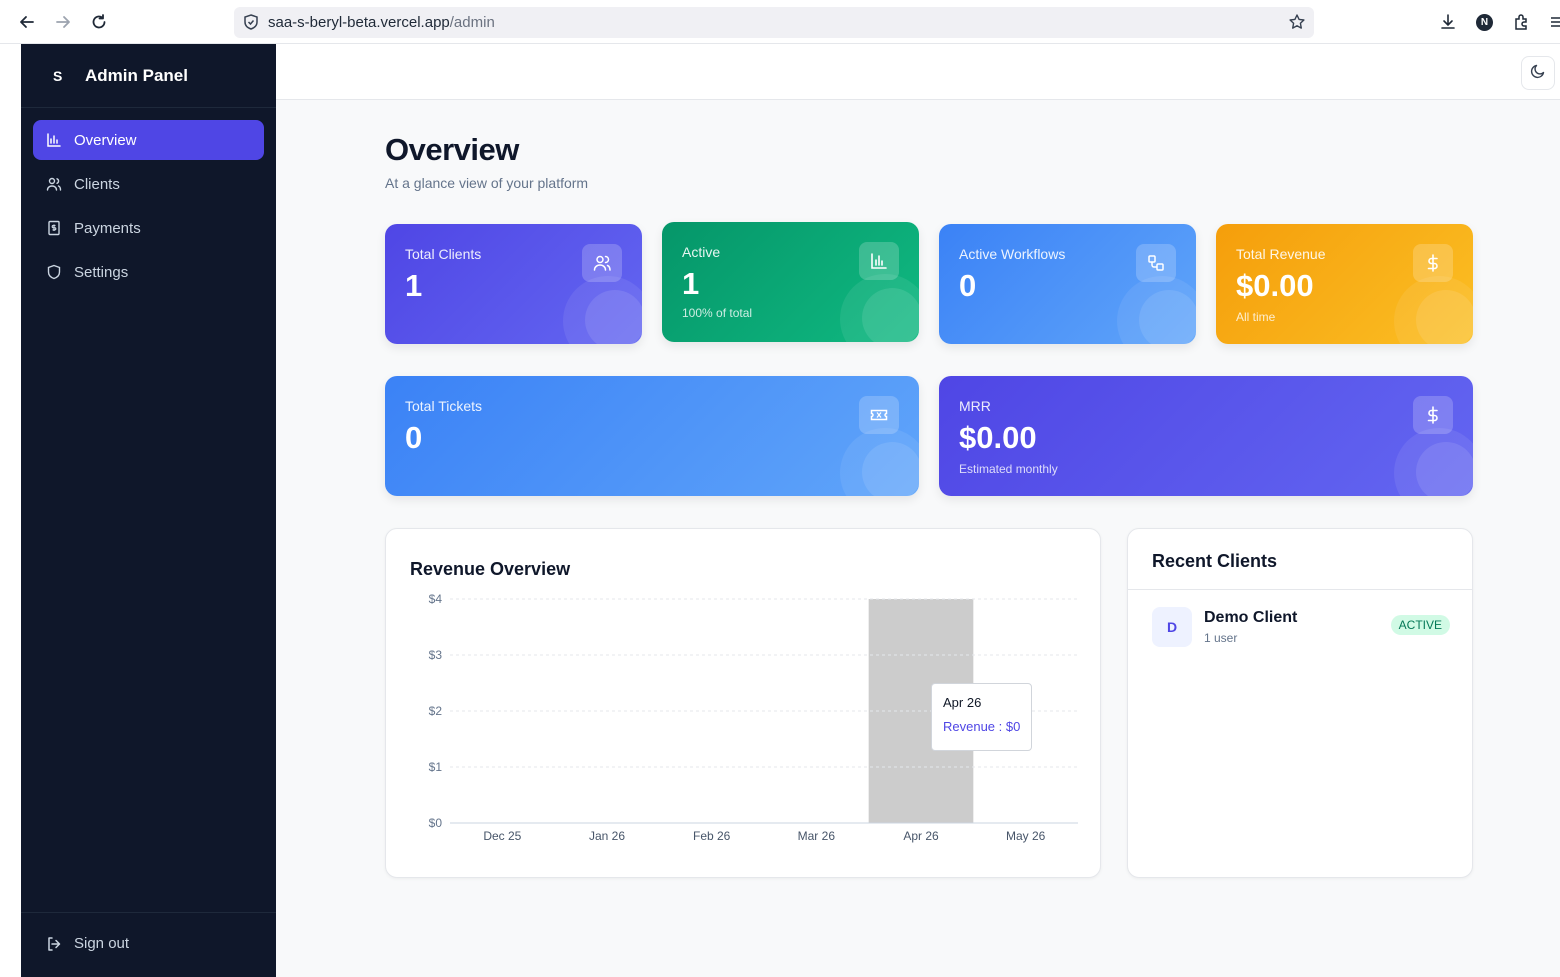  What do you see at coordinates (982, 726) in the screenshot?
I see `tooltip-value: Revenue : $0` at bounding box center [982, 726].